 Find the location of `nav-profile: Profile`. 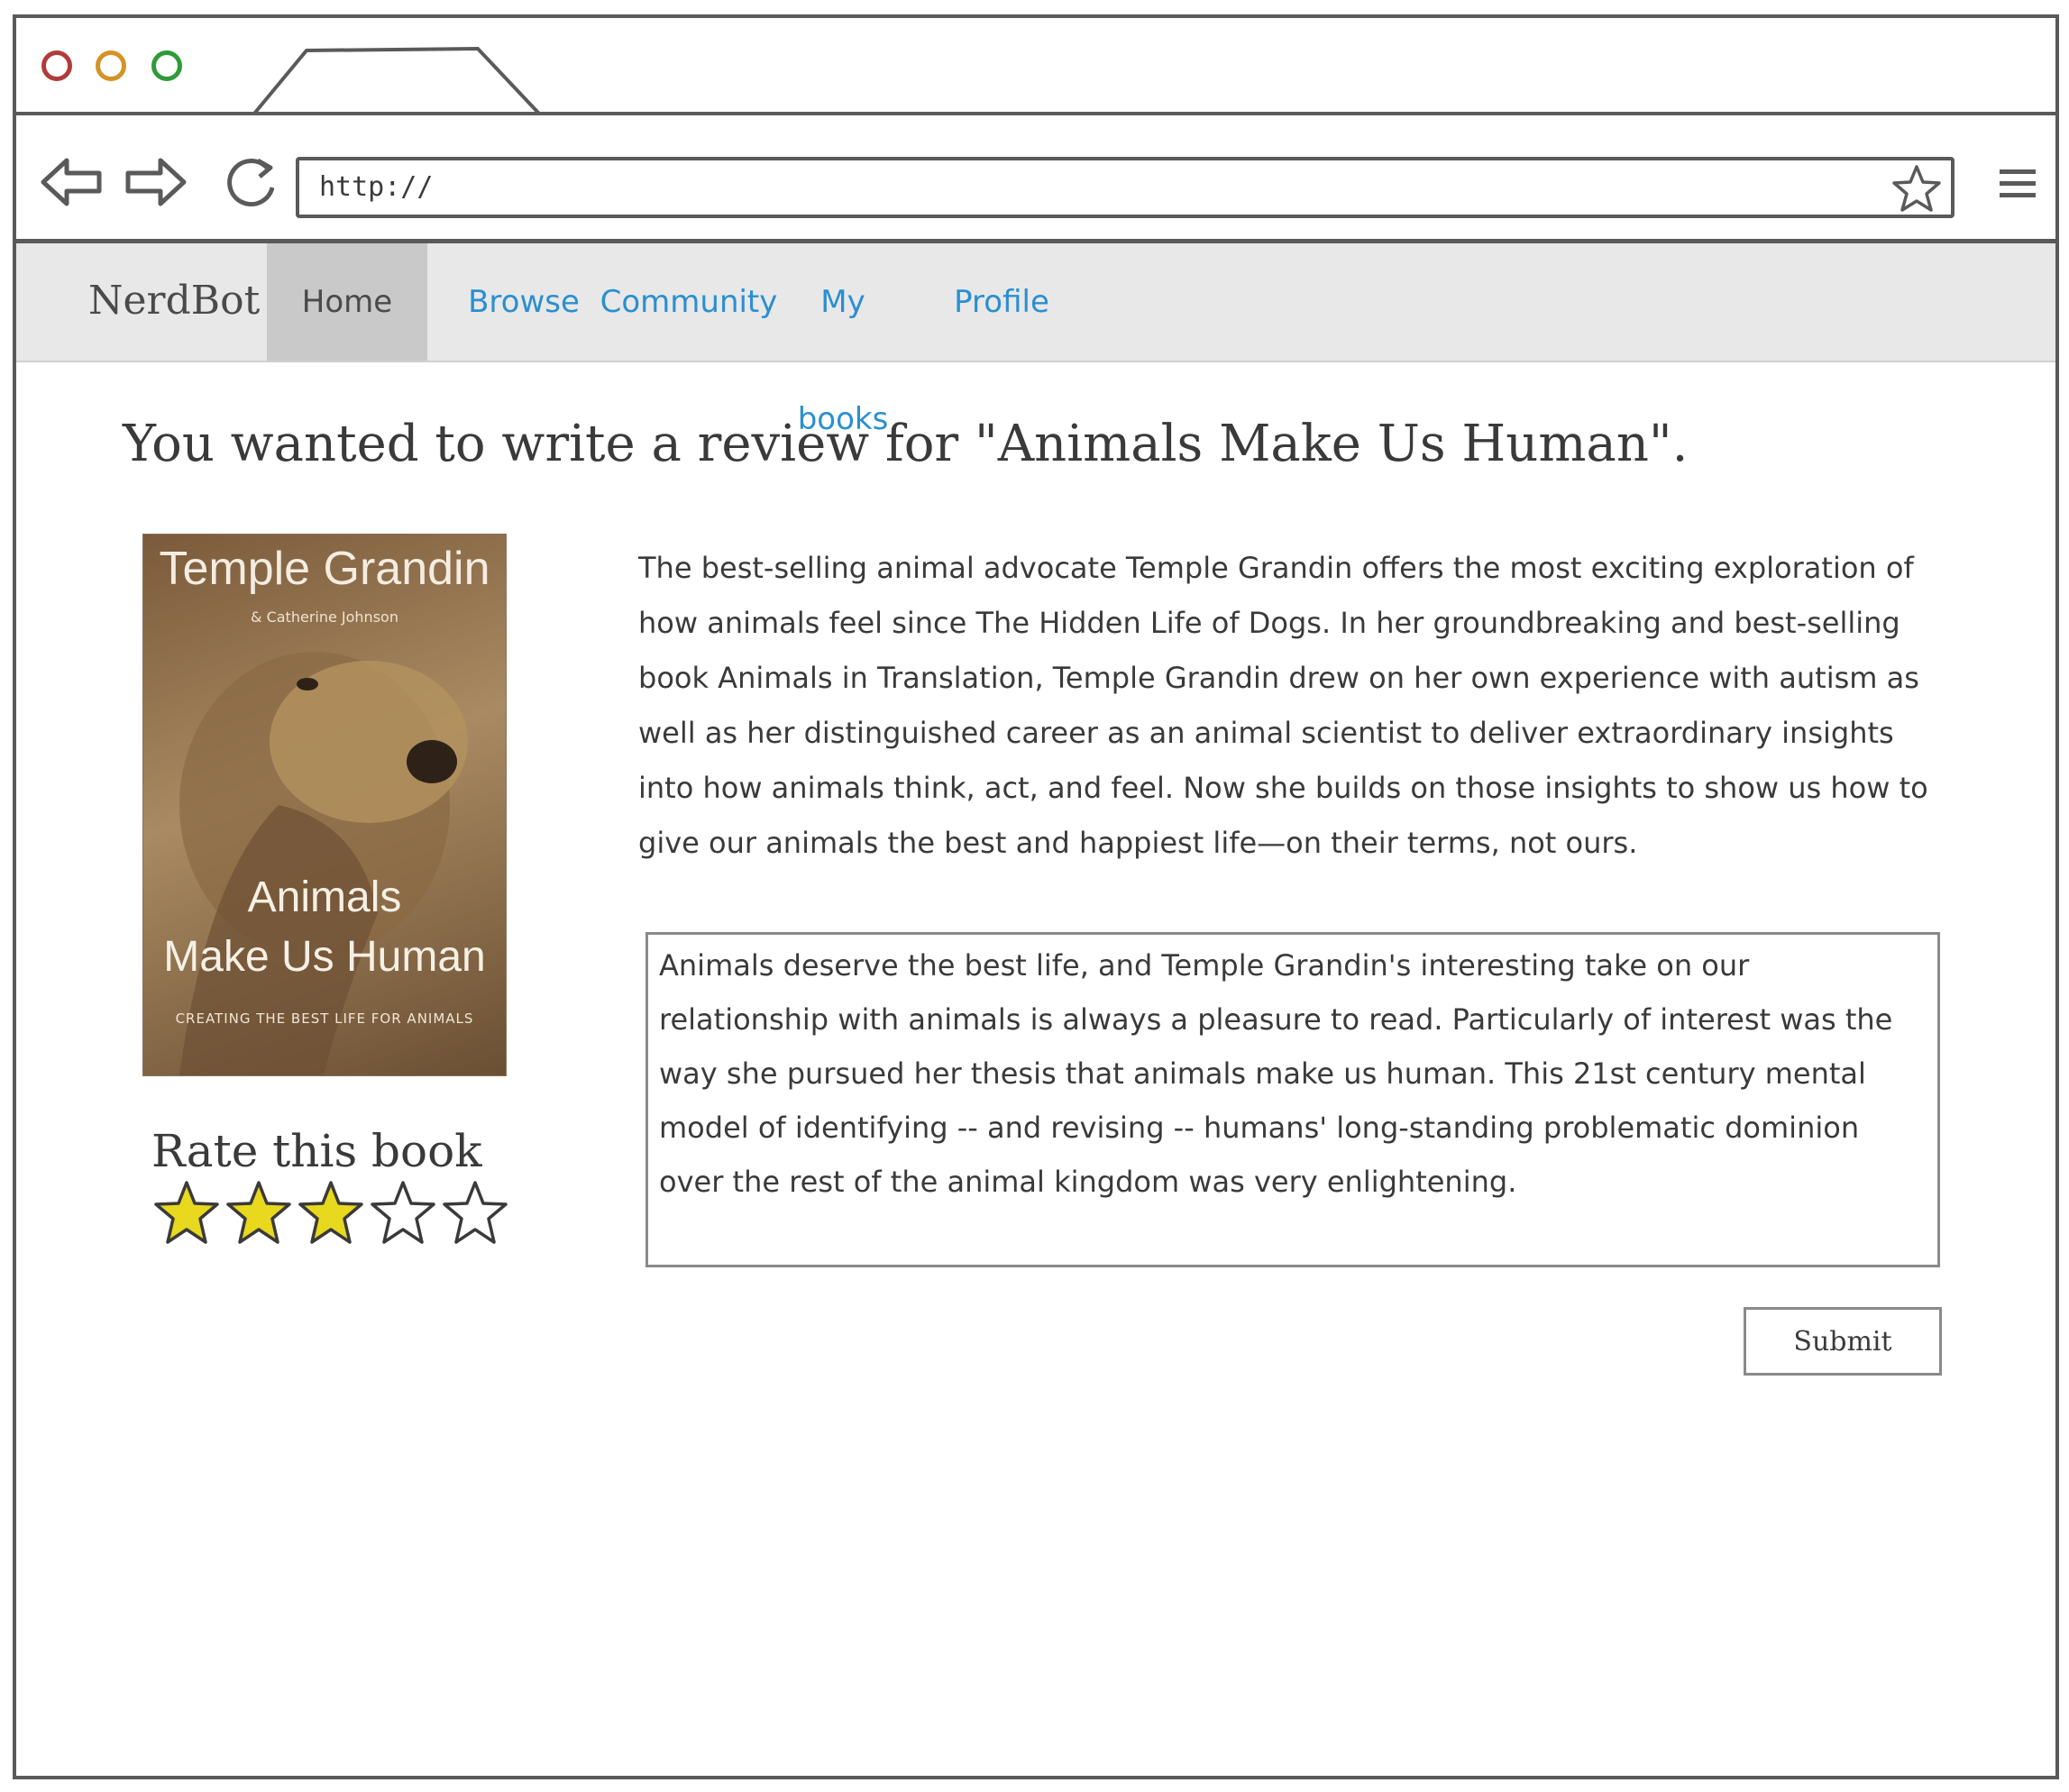

nav-profile: Profile is located at coordinates (1002, 302).